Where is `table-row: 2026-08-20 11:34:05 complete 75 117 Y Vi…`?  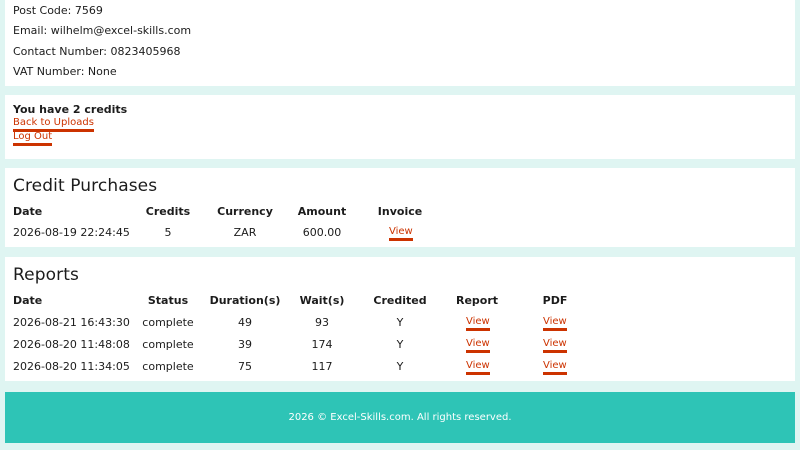
table-row: 2026-08-20 11:34:05 complete 75 117 Y Vi… is located at coordinates (400, 370).